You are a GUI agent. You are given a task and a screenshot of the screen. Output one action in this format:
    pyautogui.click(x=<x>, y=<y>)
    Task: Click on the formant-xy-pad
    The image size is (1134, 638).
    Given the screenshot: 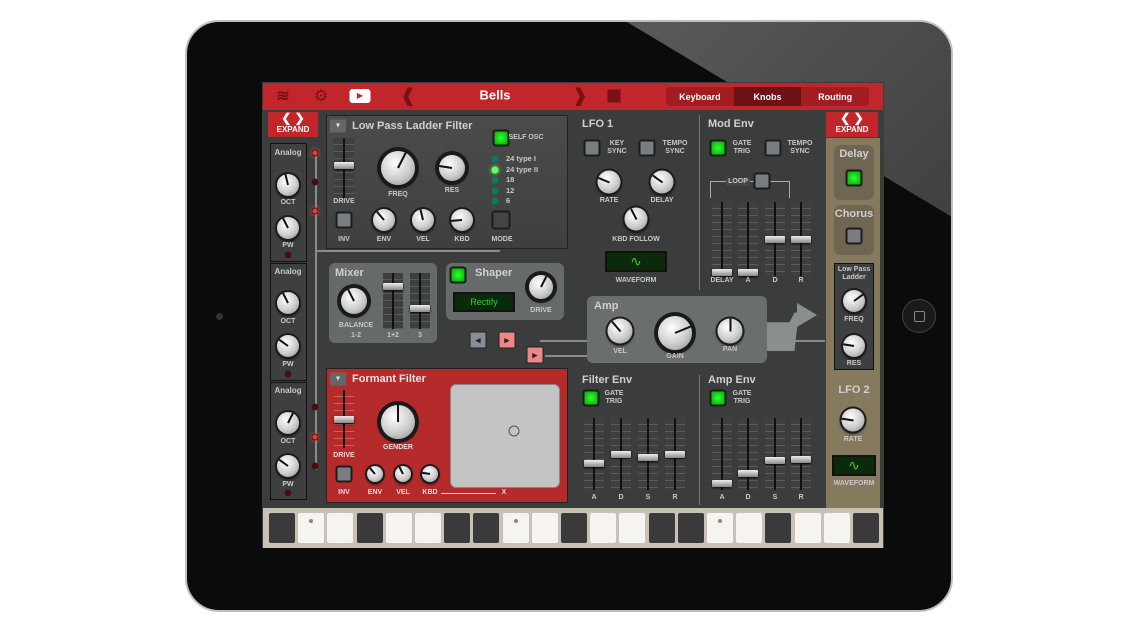 What is the action you would take?
    pyautogui.click(x=505, y=436)
    